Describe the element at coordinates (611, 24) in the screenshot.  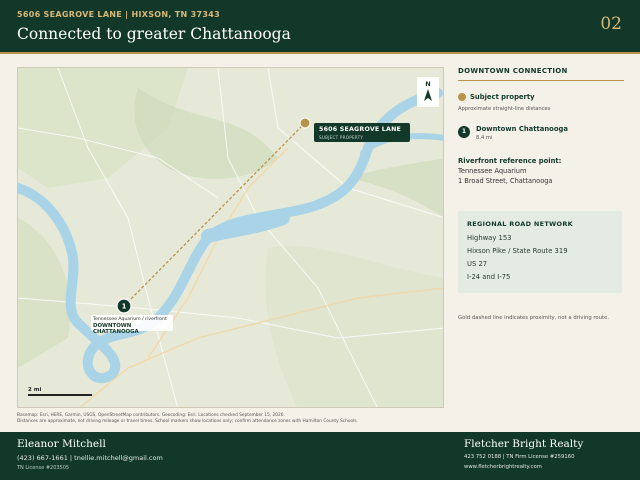
I see `page-number: 02` at that location.